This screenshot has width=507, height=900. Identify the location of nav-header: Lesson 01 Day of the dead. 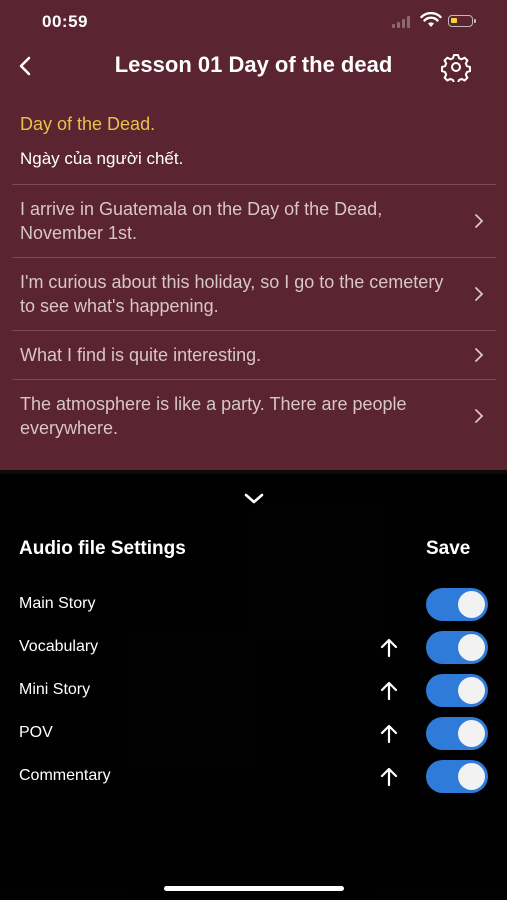
(253, 67).